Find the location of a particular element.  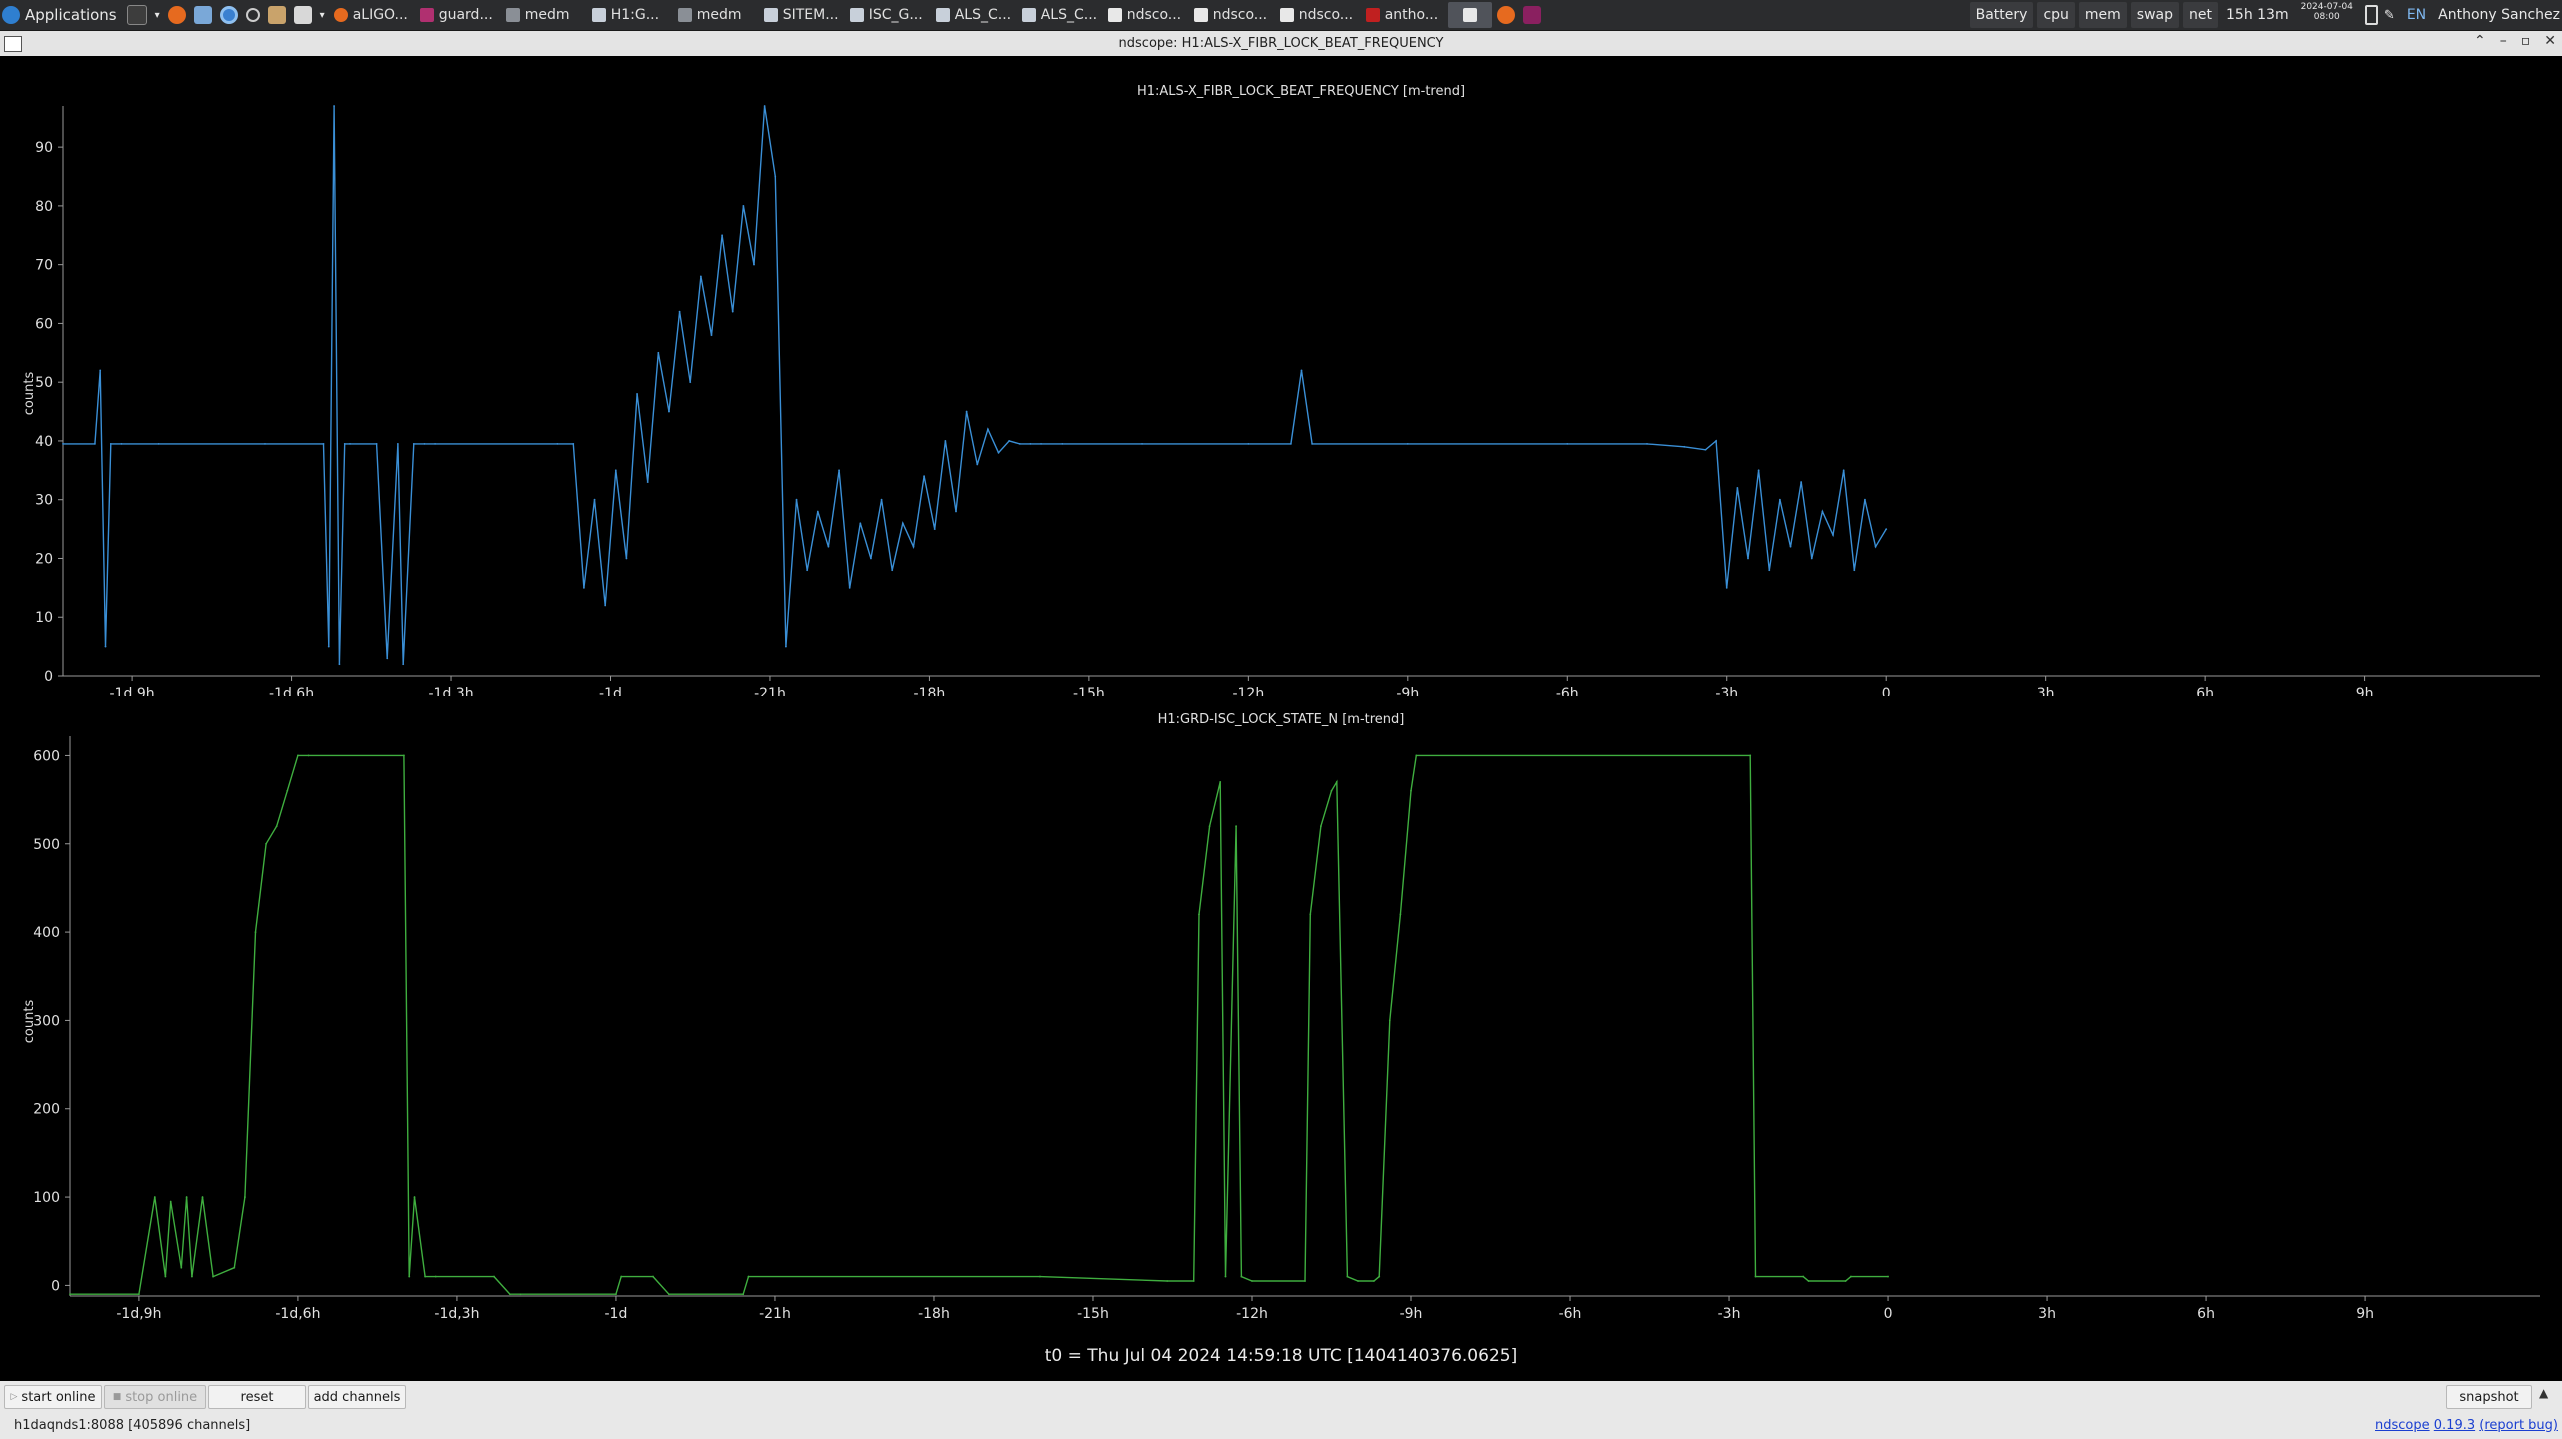

x-tick-label: -15h is located at coordinates (1089, 691).